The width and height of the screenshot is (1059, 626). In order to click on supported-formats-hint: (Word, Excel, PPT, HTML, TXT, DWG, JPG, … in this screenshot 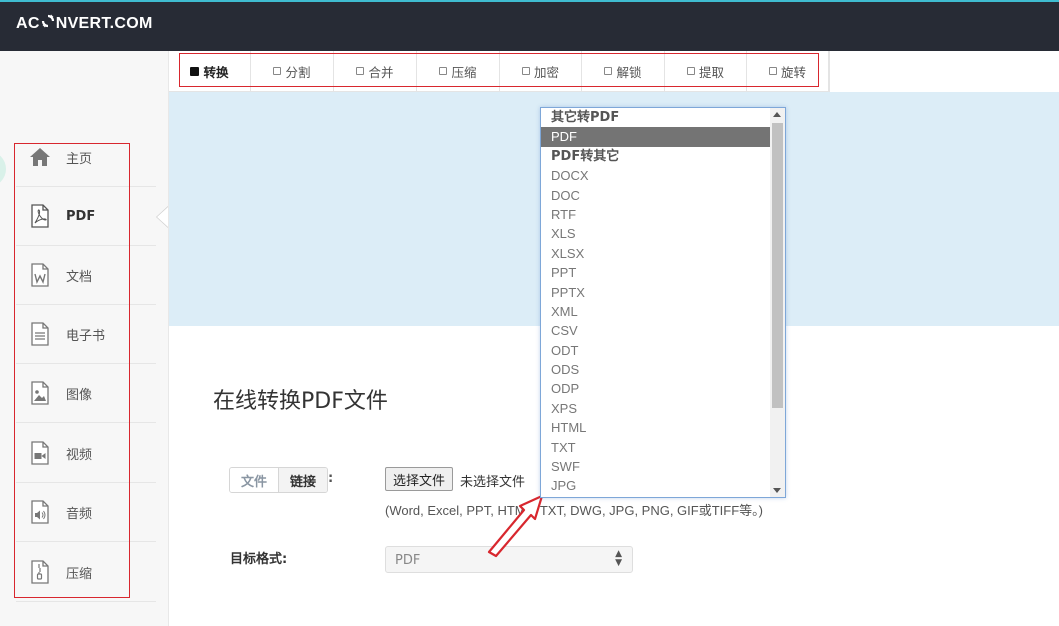, I will do `click(574, 510)`.